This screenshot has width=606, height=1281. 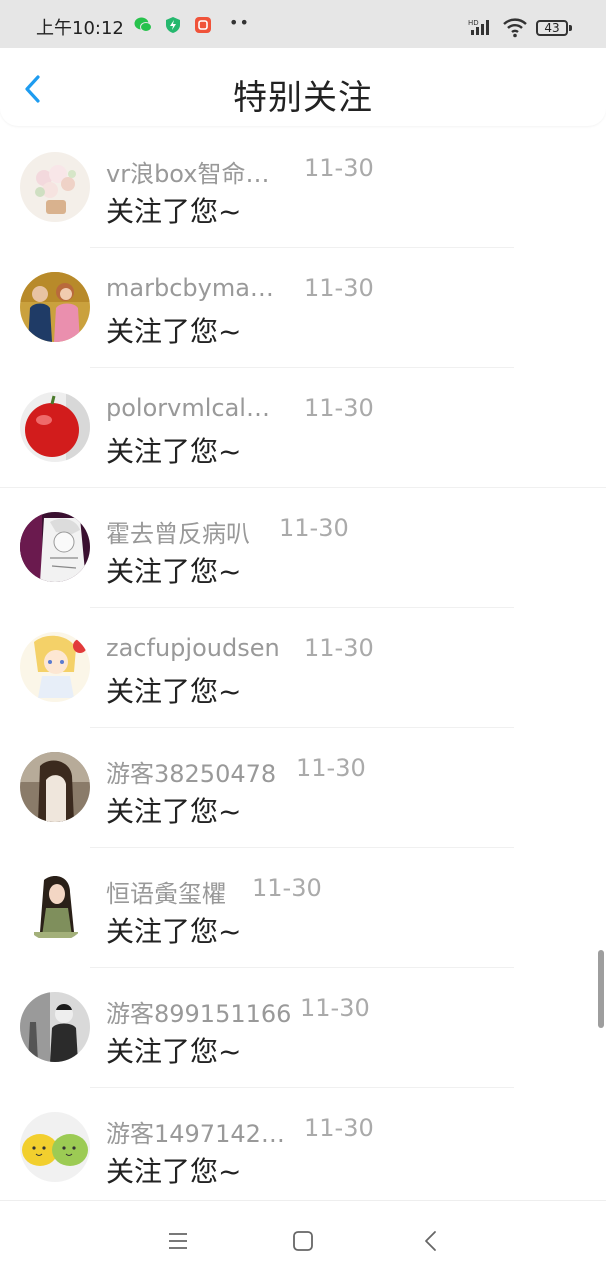 What do you see at coordinates (303, 308) in the screenshot?
I see `list-item: marbcbyma… 11-30 关注了您~` at bounding box center [303, 308].